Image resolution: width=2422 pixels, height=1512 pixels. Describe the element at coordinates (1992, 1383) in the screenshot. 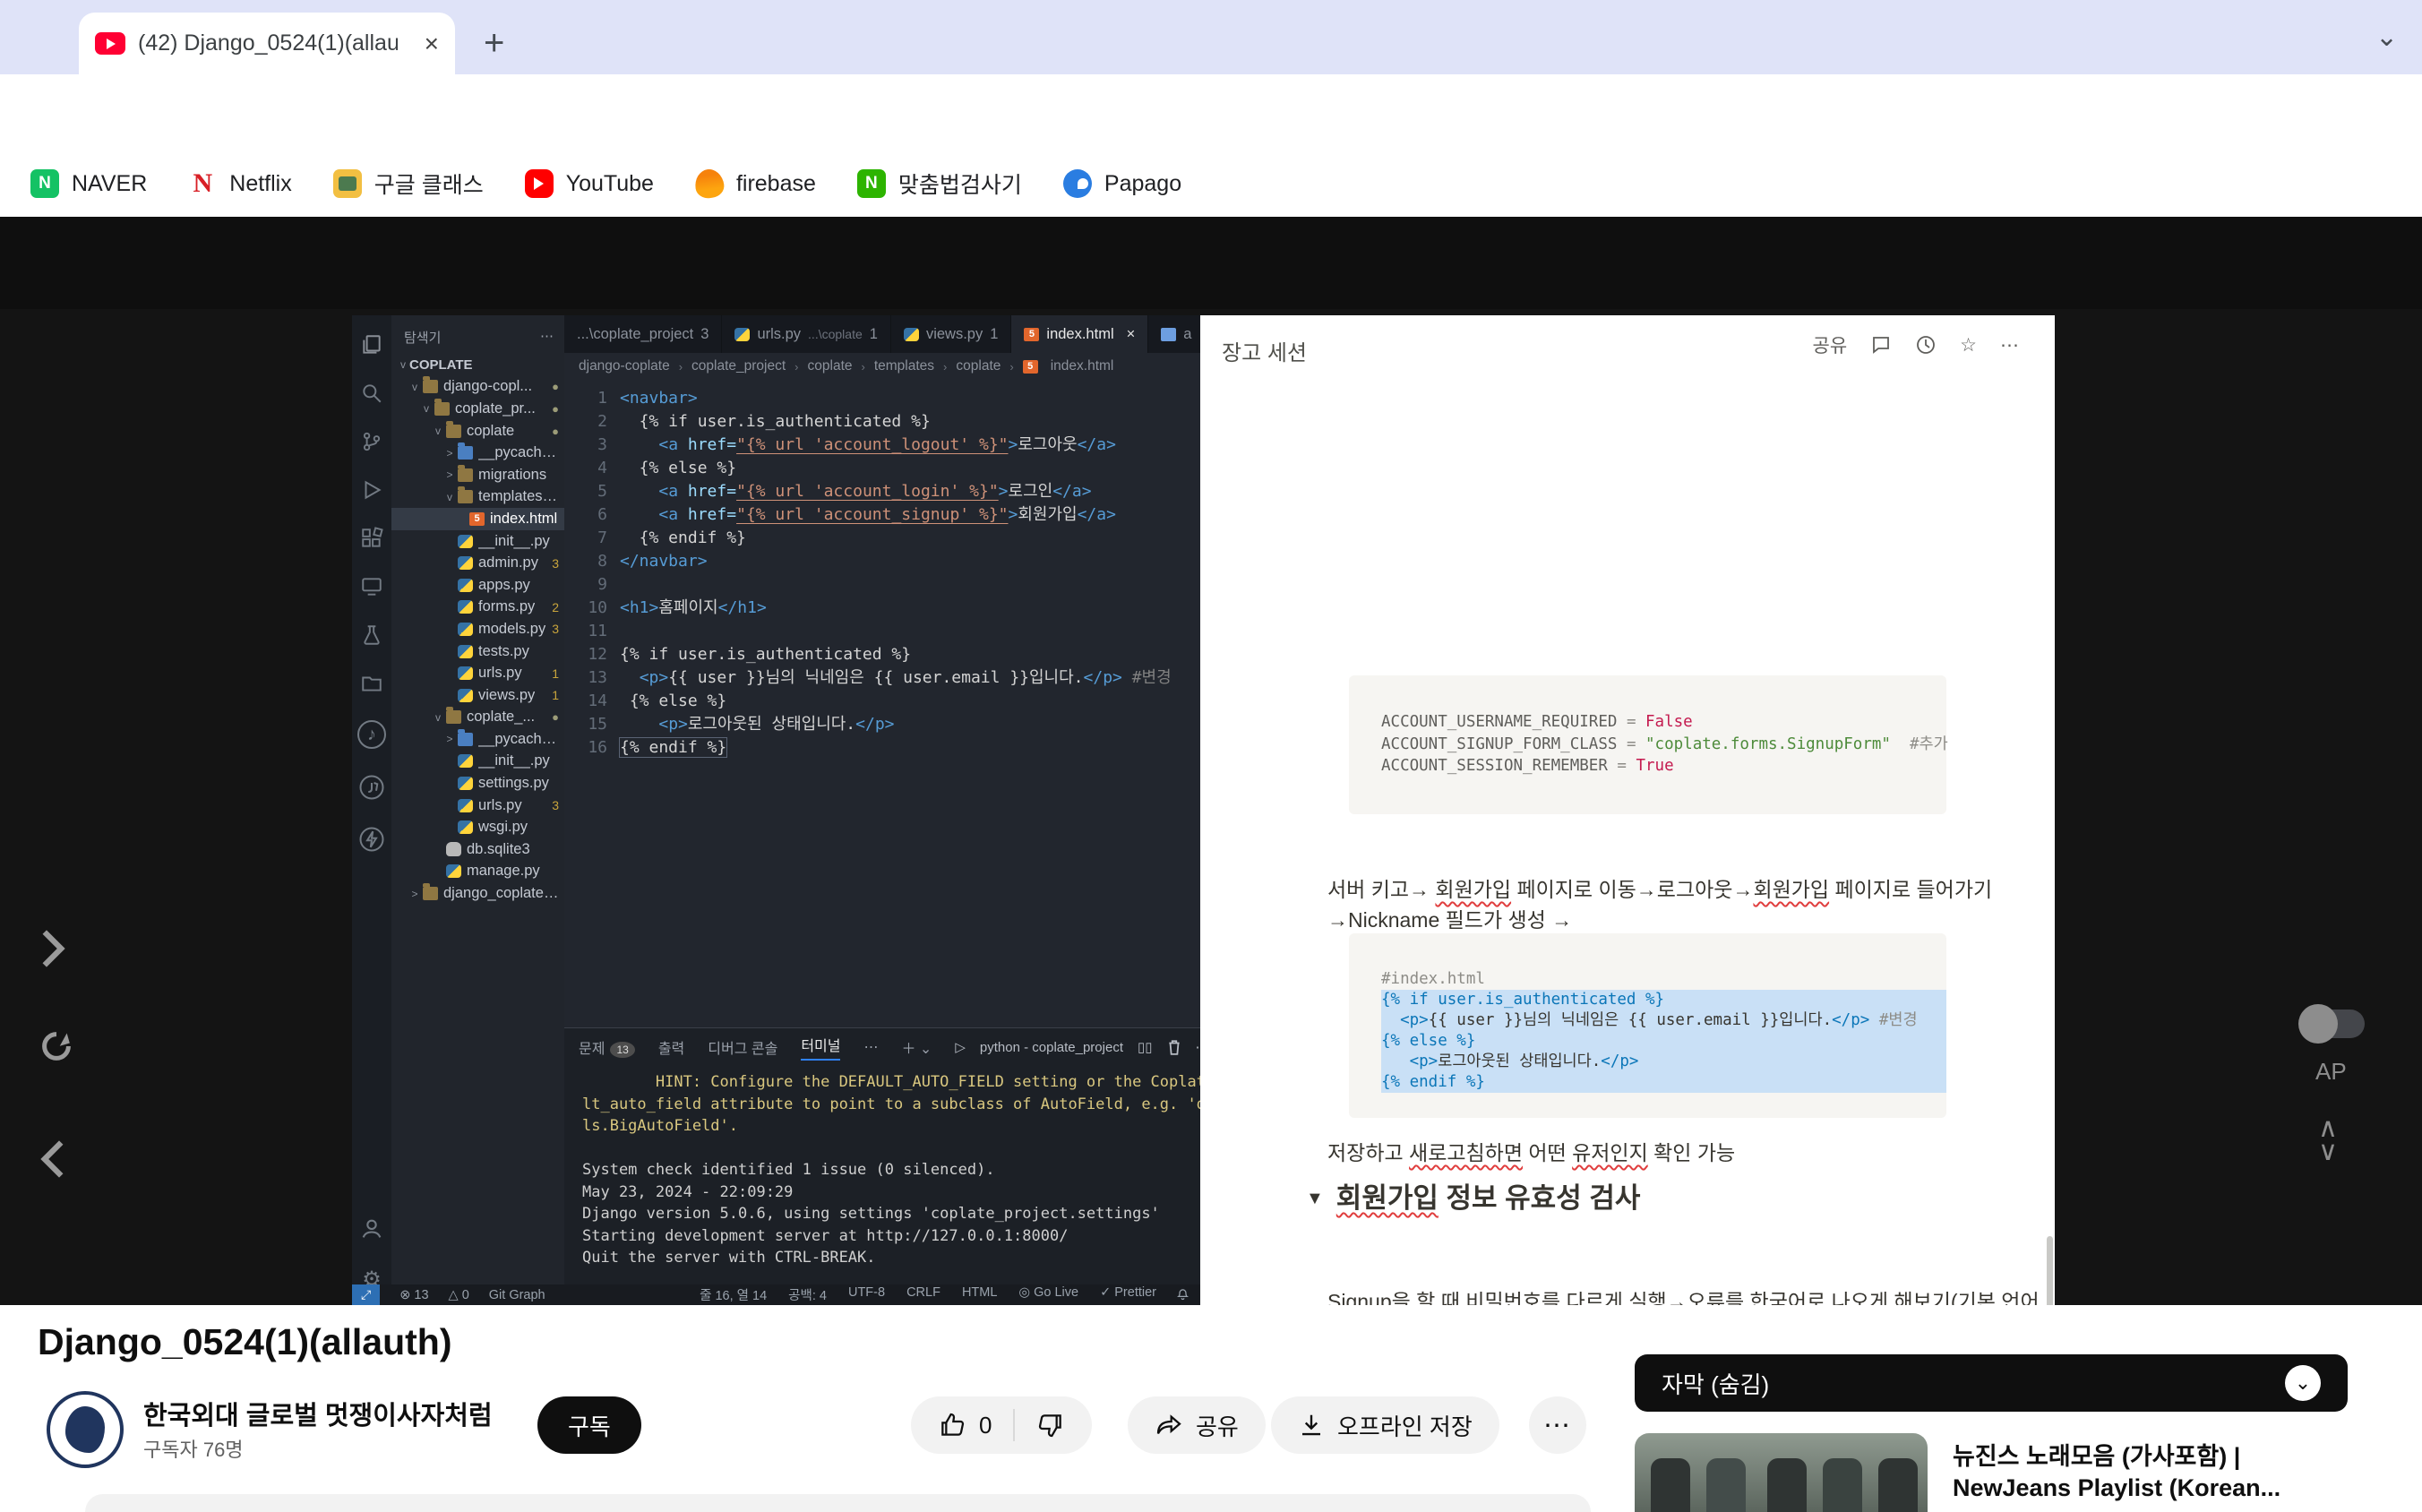

I see `captions-bar: 자막 (숨김) ⌄` at that location.